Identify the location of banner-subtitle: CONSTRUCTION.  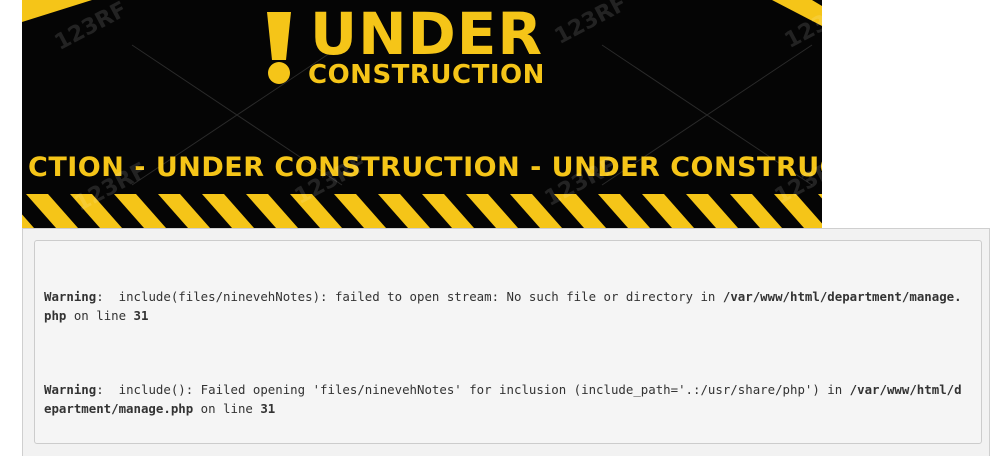
(426, 75).